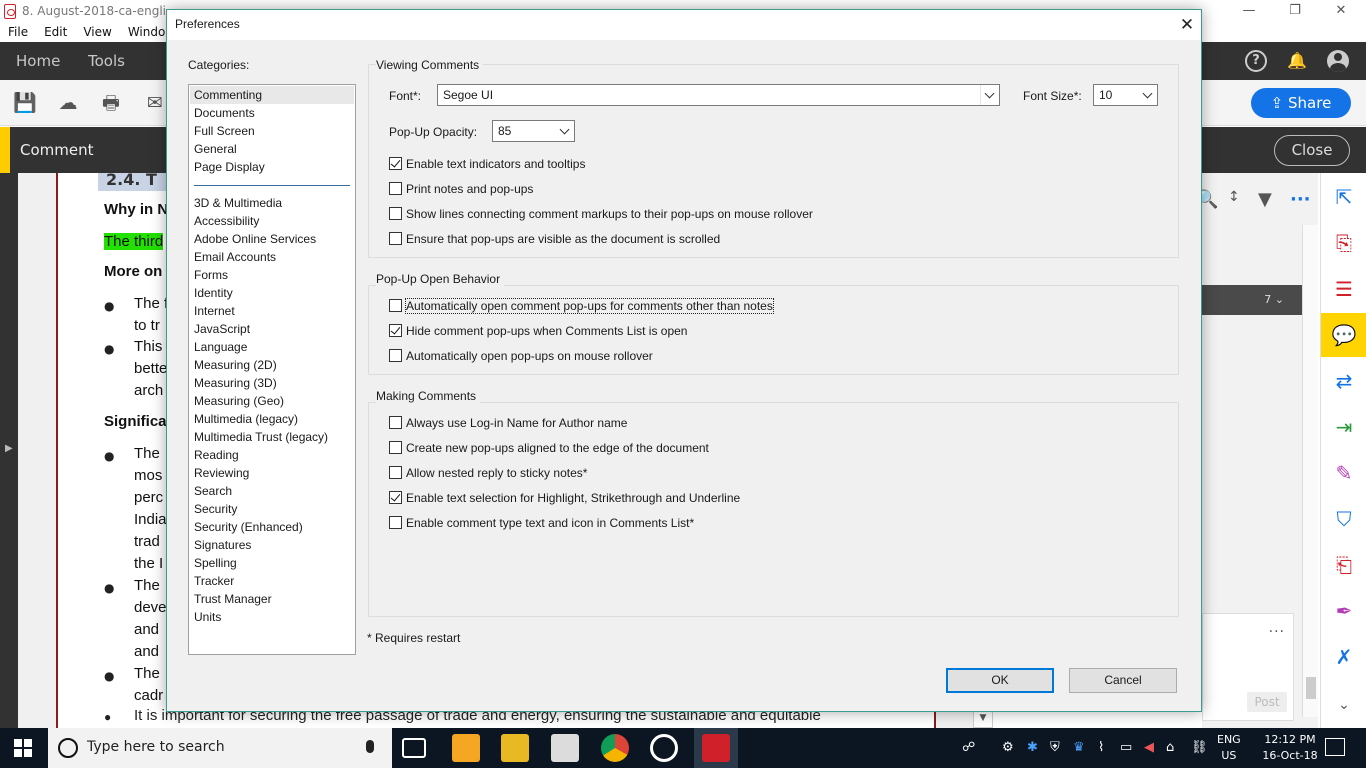  I want to click on people-icon: ☍, so click(968, 747).